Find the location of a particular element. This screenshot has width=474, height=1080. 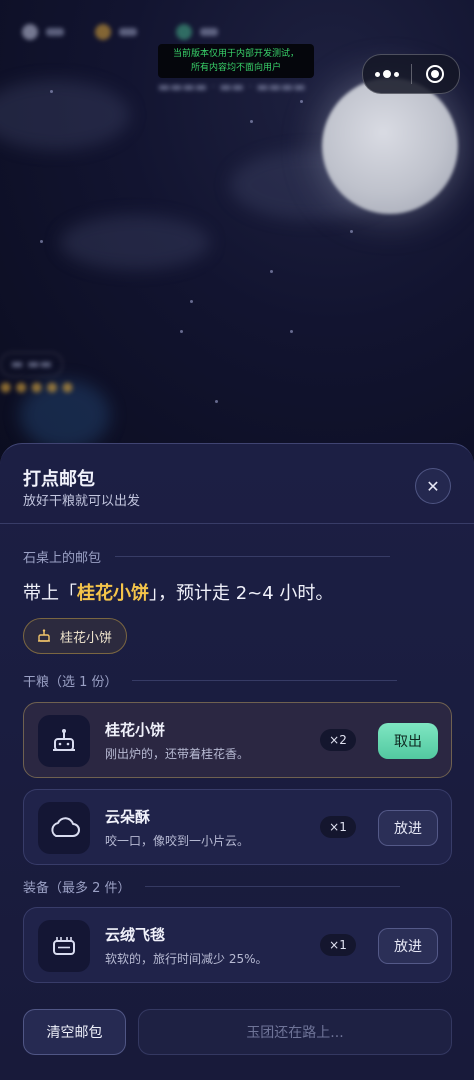

cloud-icon is located at coordinates (65, 827).